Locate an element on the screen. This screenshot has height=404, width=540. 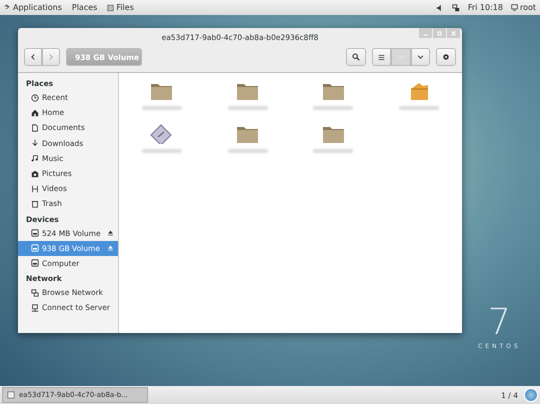
app-menu: Files is located at coordinates (120, 7).